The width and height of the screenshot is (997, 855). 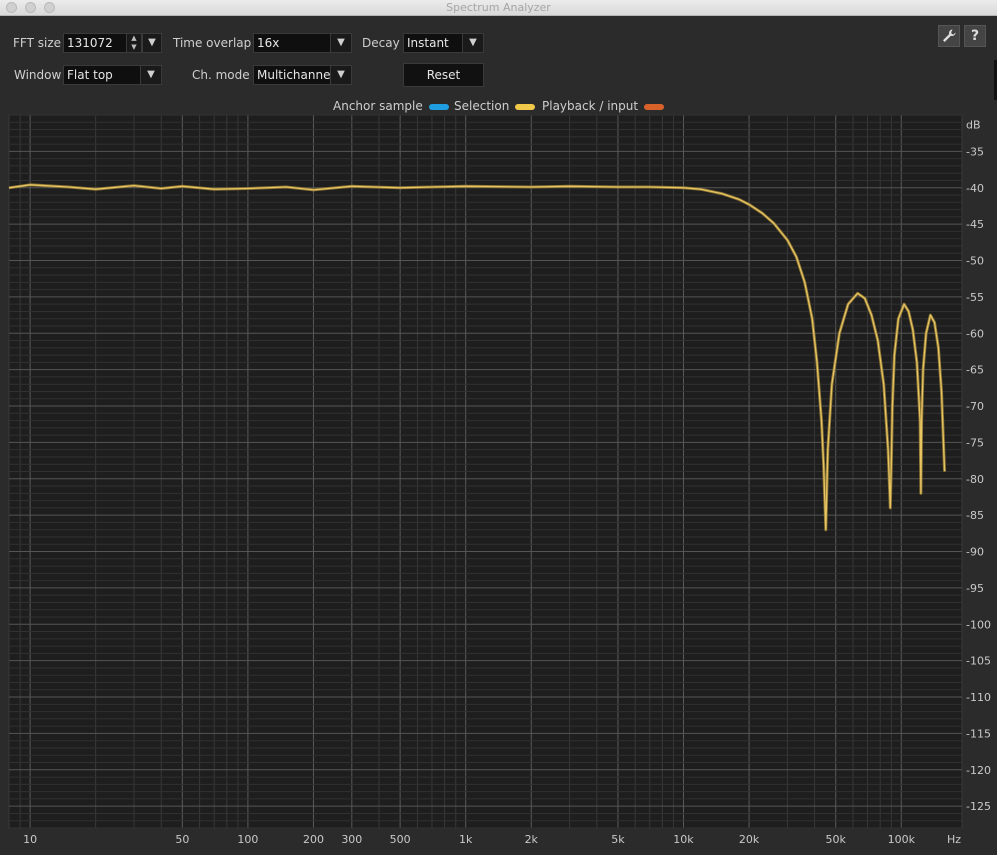 I want to click on x-tick-label: 10, so click(x=30, y=839).